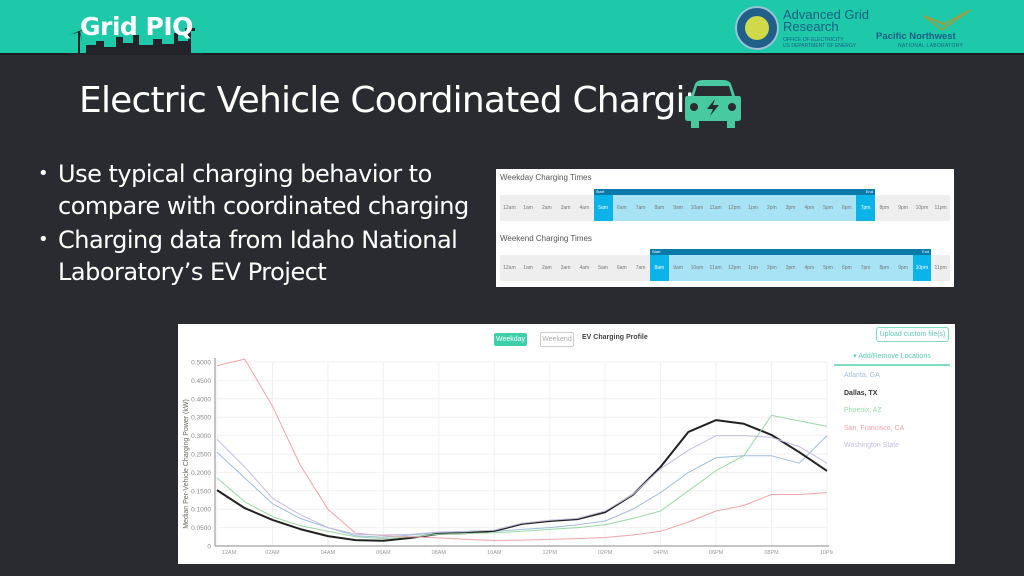 This screenshot has width=1024, height=576. What do you see at coordinates (874, 399) in the screenshot?
I see `location-item: Dallas, TX` at bounding box center [874, 399].